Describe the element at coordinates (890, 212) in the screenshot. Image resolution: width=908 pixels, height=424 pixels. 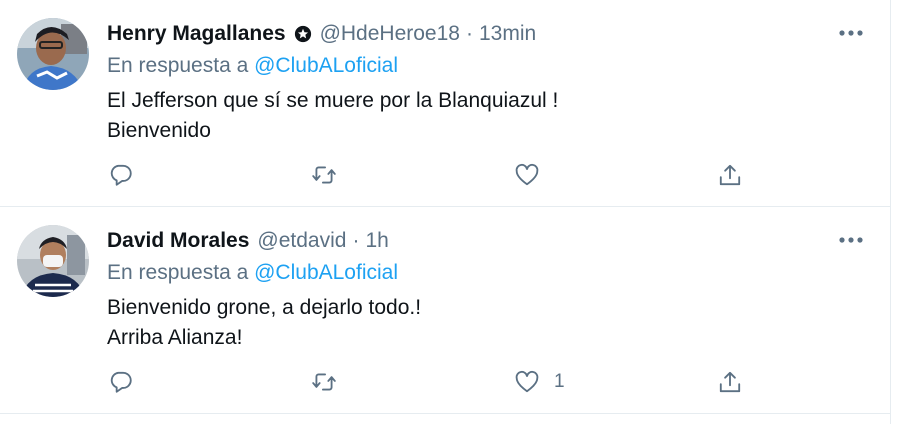
I see `timeline-border` at that location.